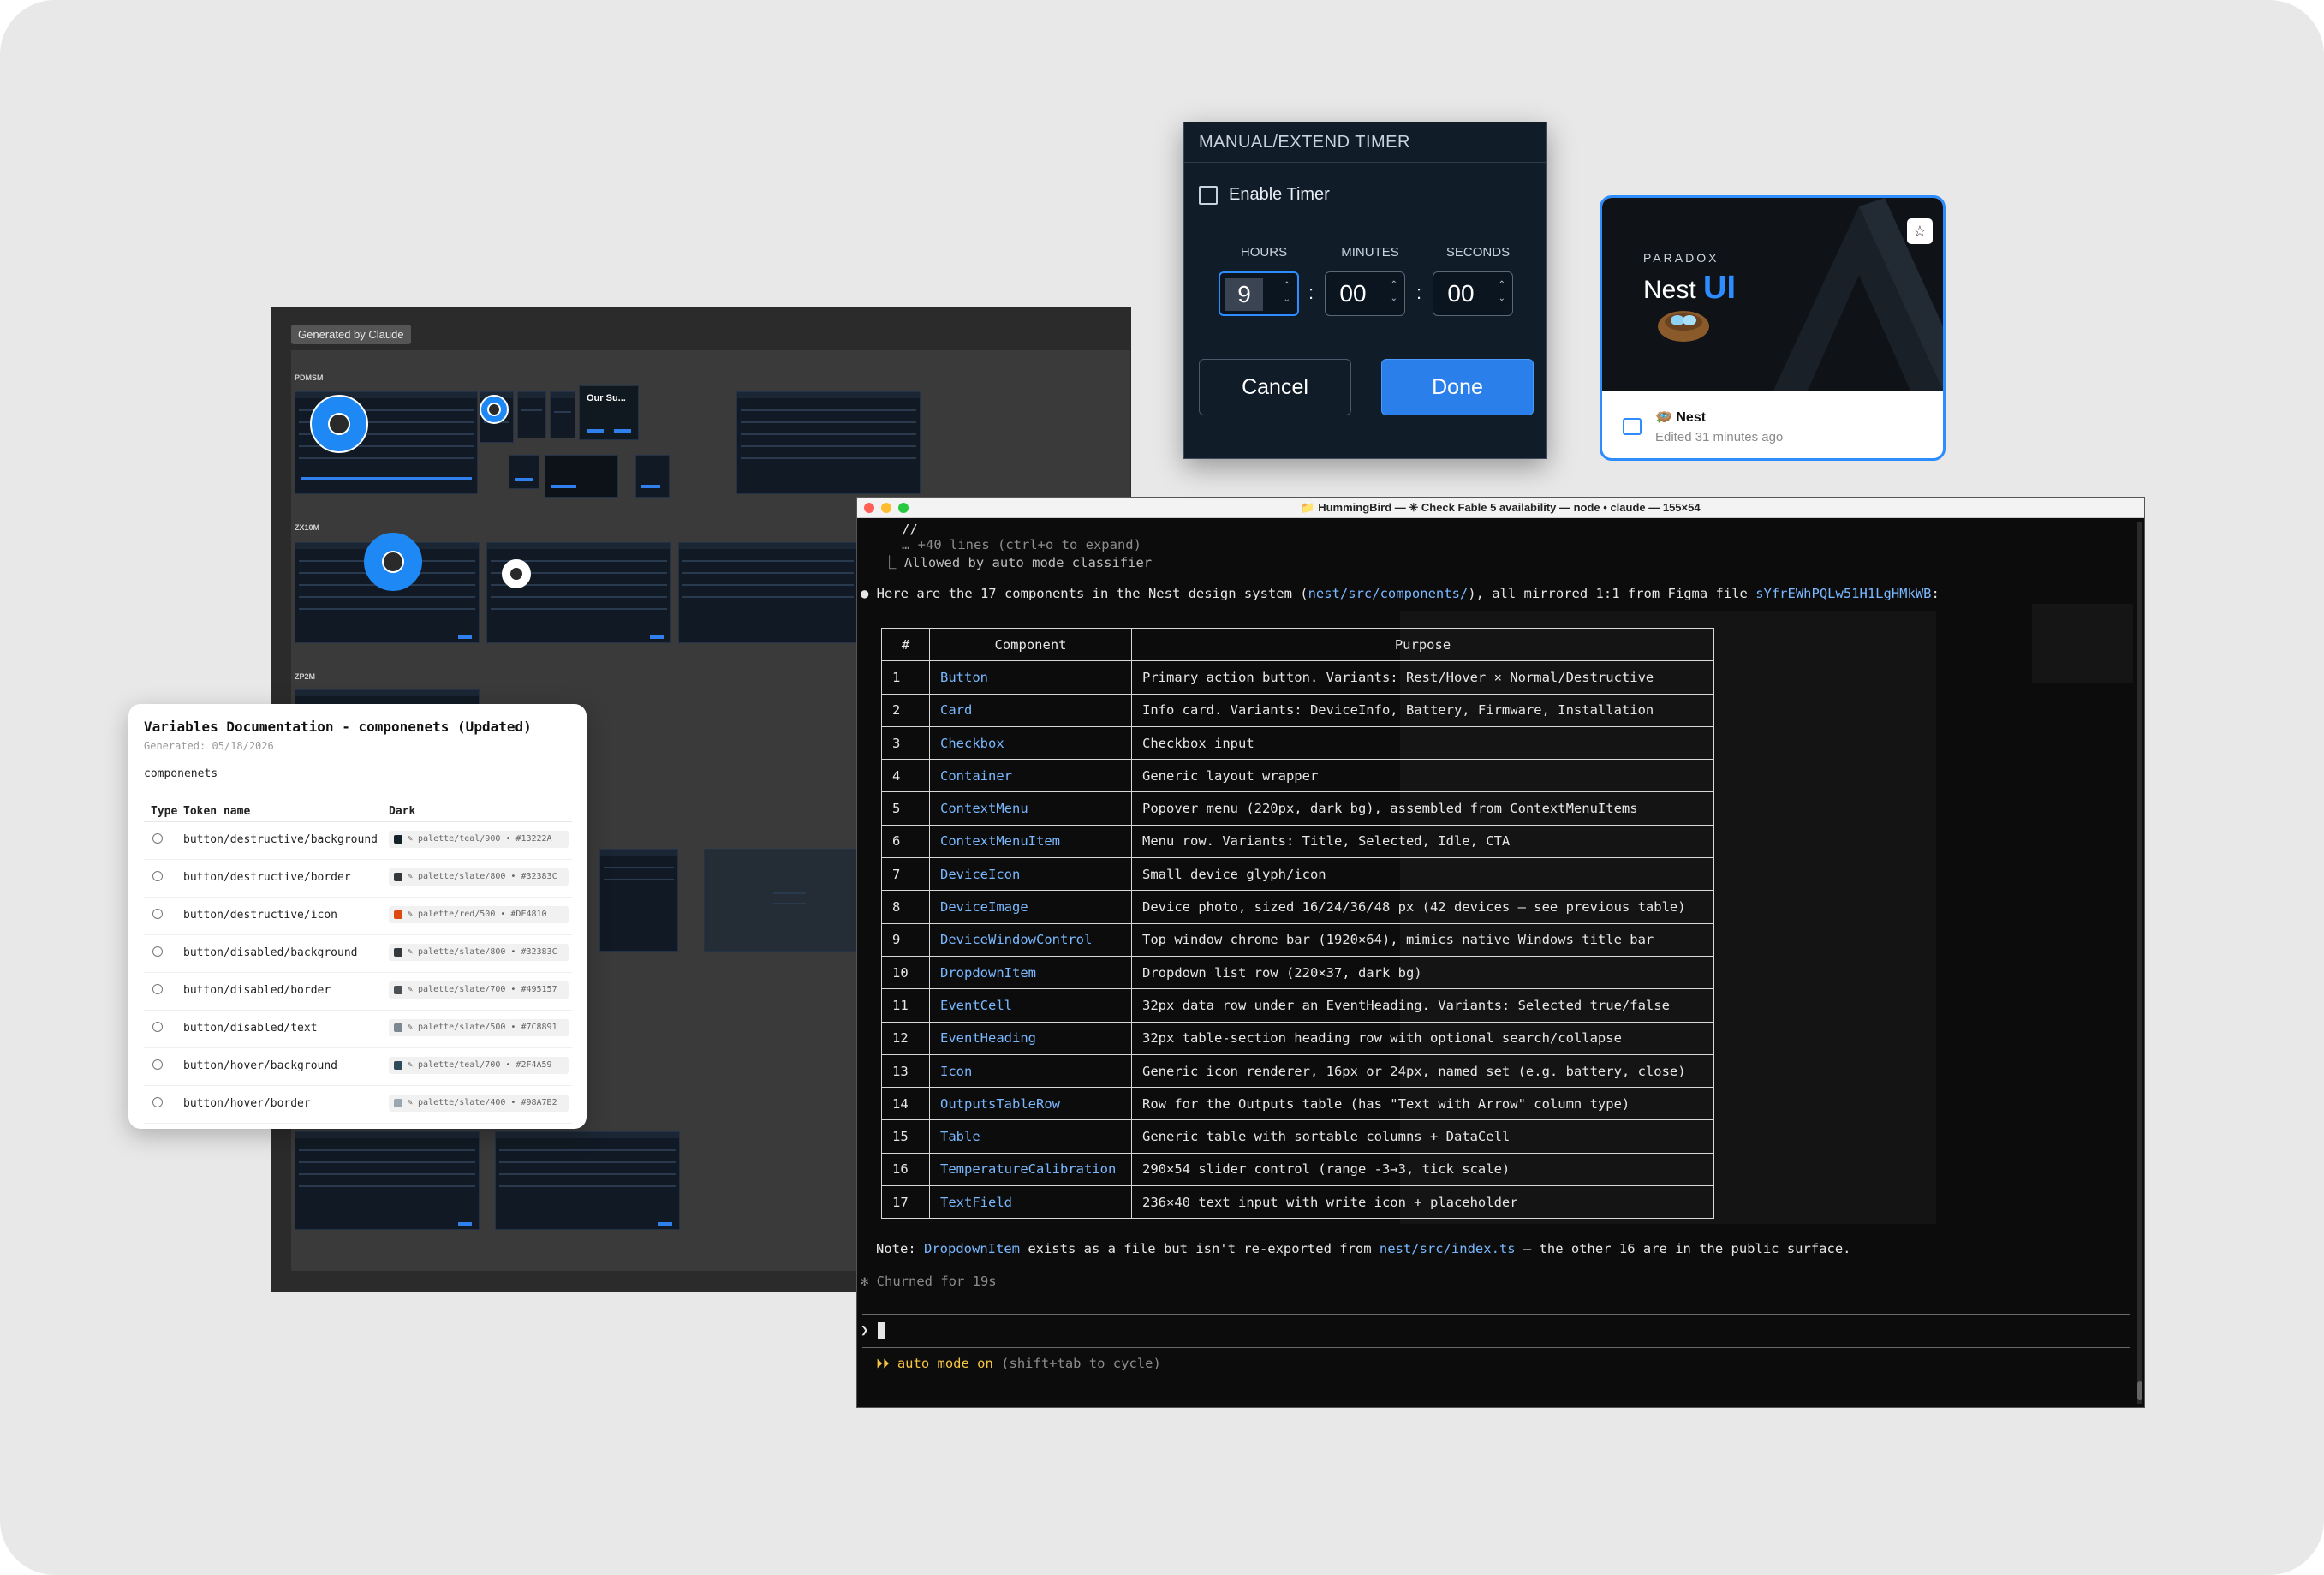 The height and width of the screenshot is (1575, 2324). I want to click on generated-badge: Generated by Claude, so click(351, 334).